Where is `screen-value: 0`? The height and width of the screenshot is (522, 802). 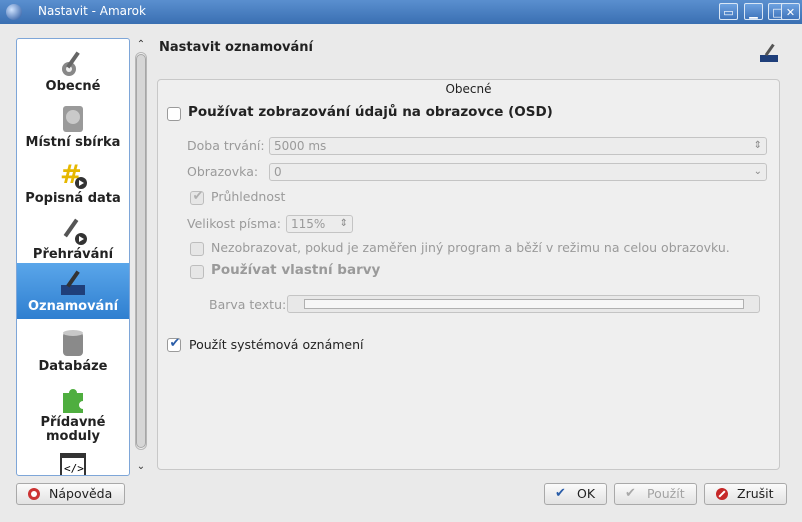 screen-value: 0 is located at coordinates (278, 172).